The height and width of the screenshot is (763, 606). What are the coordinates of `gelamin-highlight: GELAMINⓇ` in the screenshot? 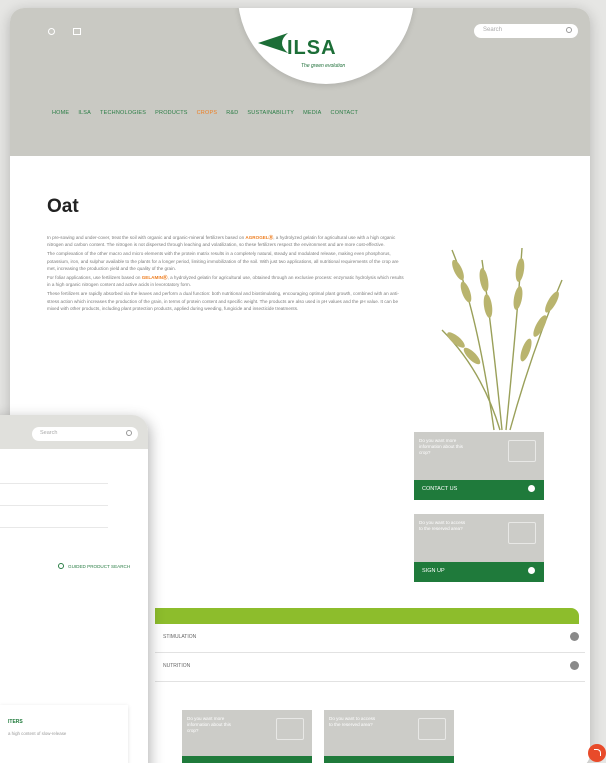 It's located at (155, 277).